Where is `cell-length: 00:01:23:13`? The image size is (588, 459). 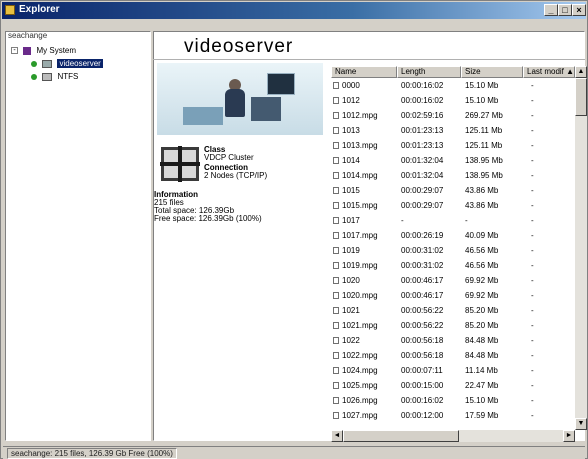 cell-length: 00:01:23:13 is located at coordinates (431, 130).